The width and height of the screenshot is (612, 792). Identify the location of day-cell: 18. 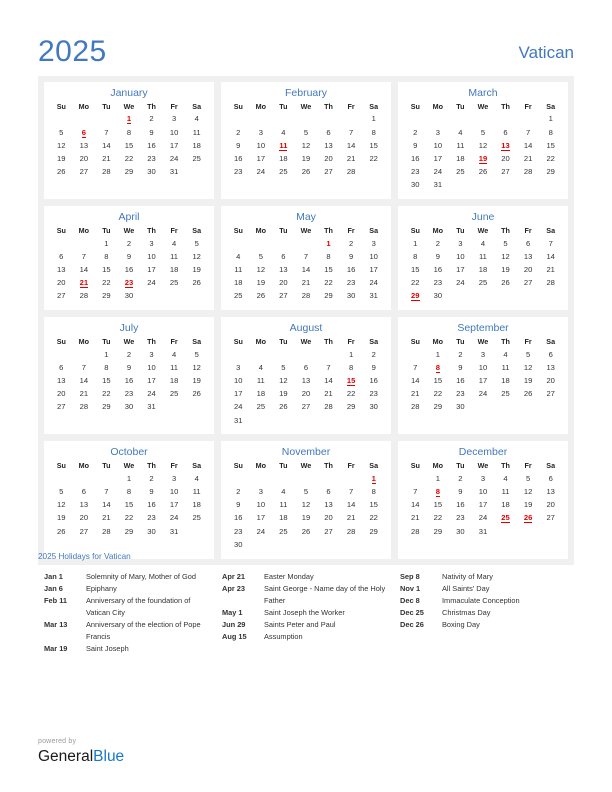
(174, 270).